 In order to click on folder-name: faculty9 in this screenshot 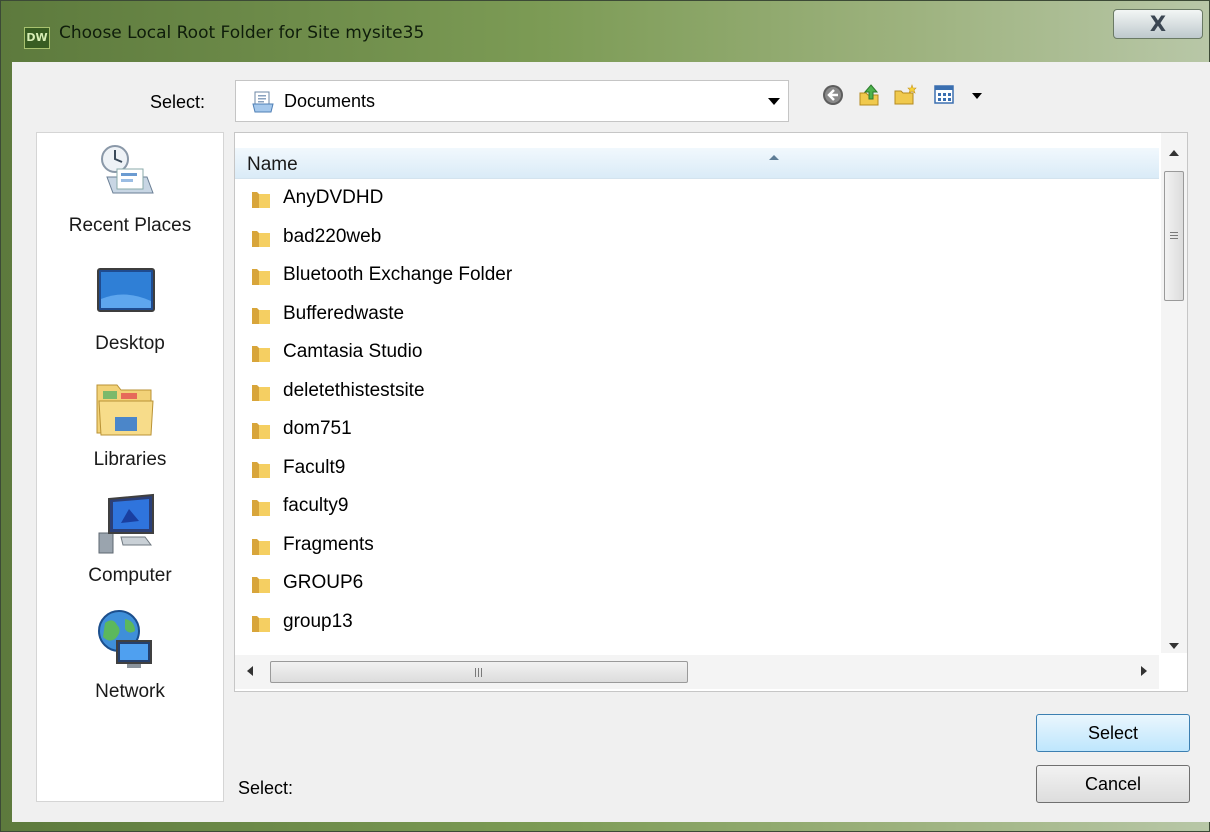, I will do `click(316, 505)`.